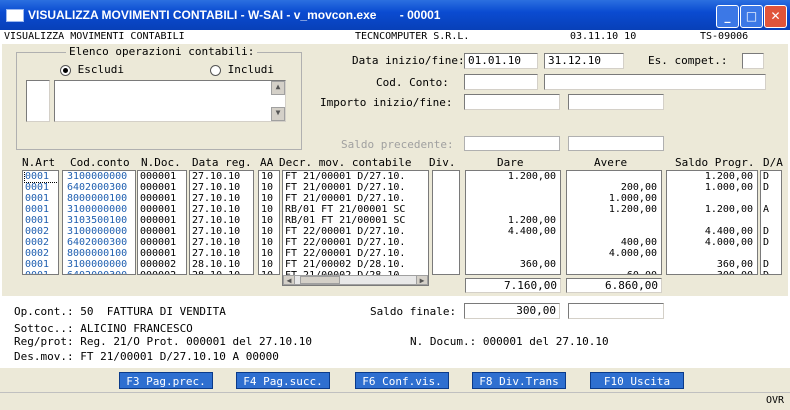 The image size is (790, 410). What do you see at coordinates (15, 15) in the screenshot?
I see `app-icon` at bounding box center [15, 15].